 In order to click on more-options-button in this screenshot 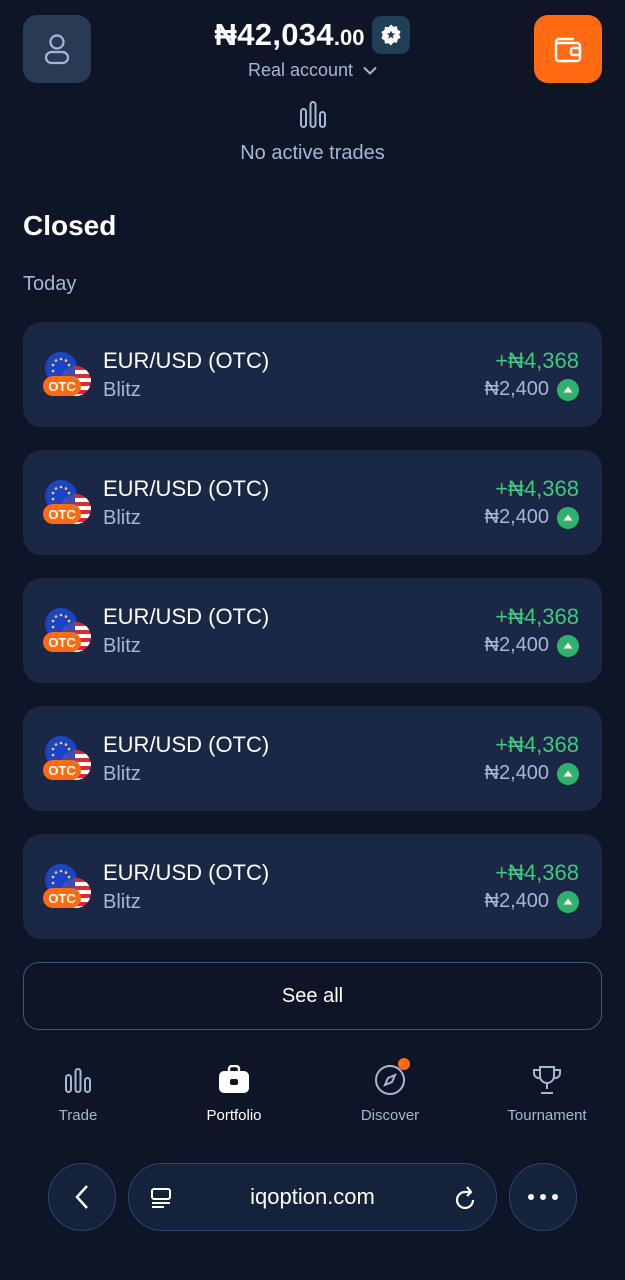, I will do `click(543, 1197)`.